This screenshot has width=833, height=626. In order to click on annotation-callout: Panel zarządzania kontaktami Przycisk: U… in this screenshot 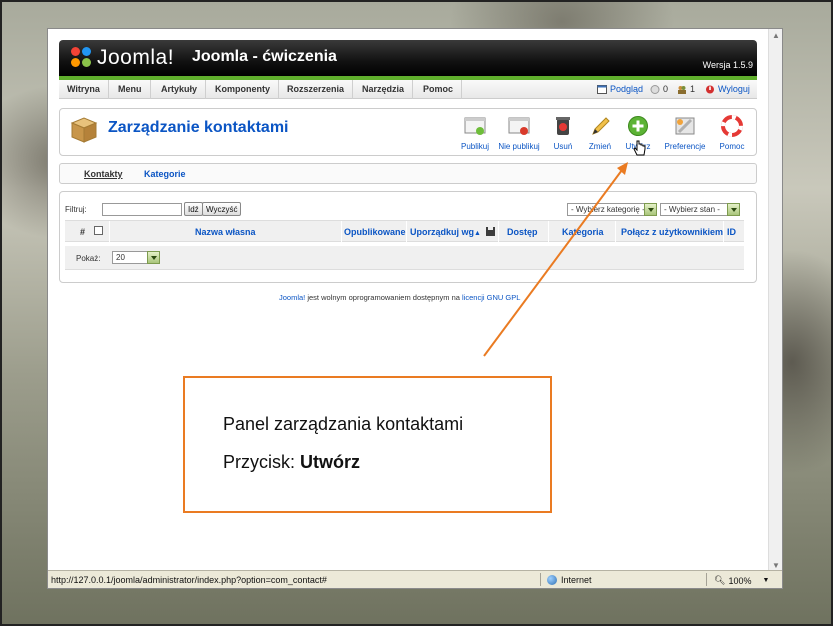, I will do `click(367, 444)`.